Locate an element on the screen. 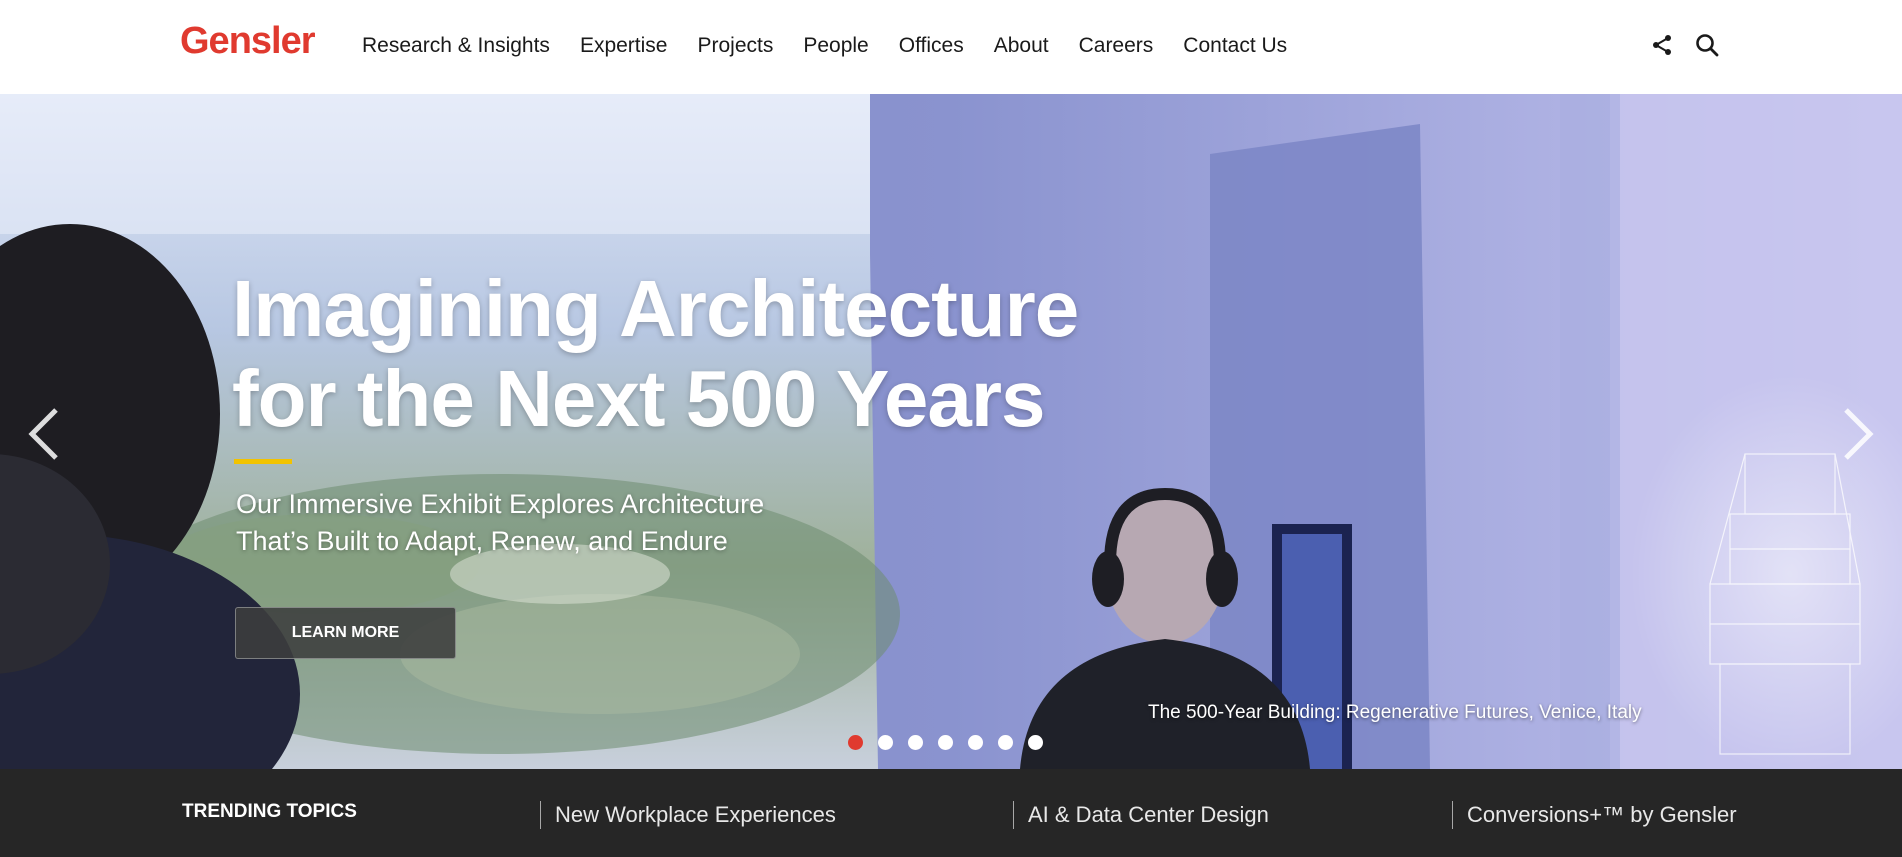 This screenshot has width=1902, height=857. nav-offices: Offices is located at coordinates (931, 46).